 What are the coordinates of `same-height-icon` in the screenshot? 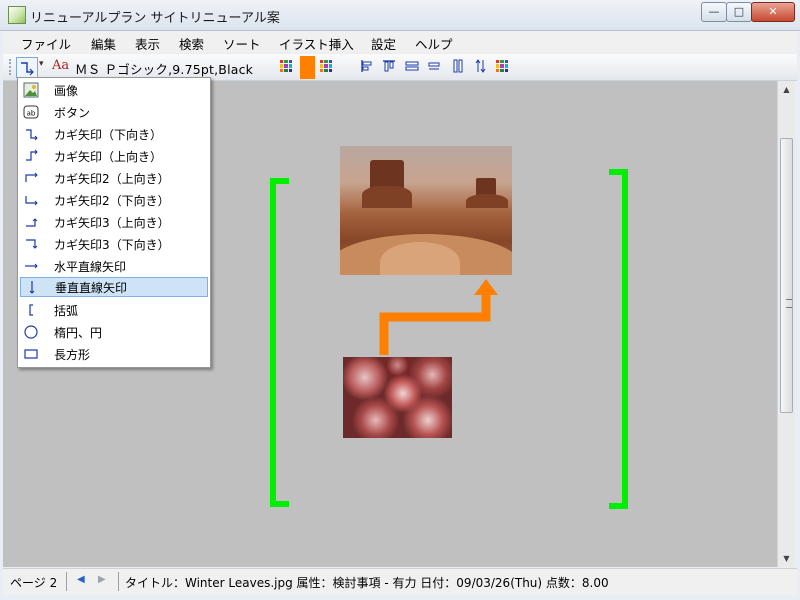 It's located at (458, 66).